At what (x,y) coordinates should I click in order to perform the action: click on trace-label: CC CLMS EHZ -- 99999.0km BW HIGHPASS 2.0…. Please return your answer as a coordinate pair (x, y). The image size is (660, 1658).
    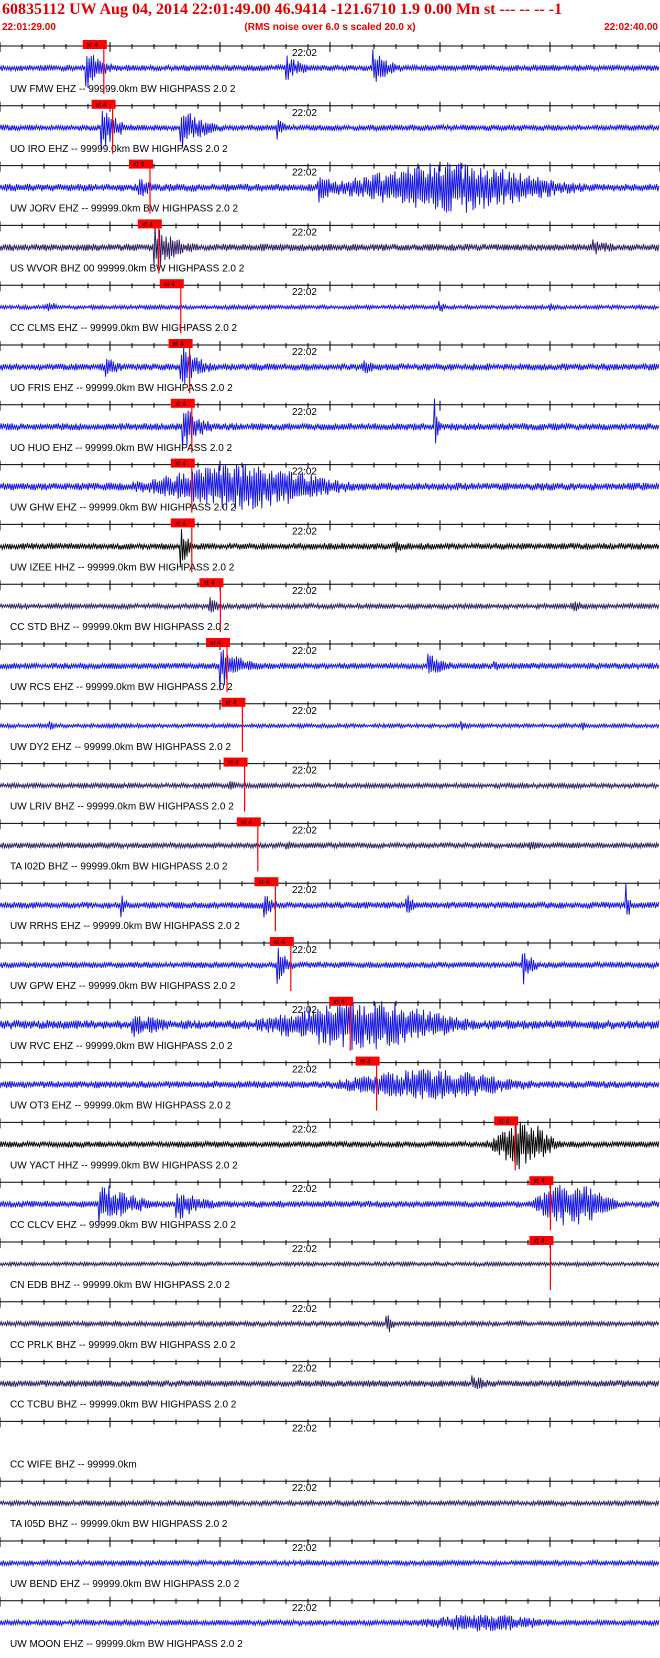
    Looking at the image, I should click on (124, 328).